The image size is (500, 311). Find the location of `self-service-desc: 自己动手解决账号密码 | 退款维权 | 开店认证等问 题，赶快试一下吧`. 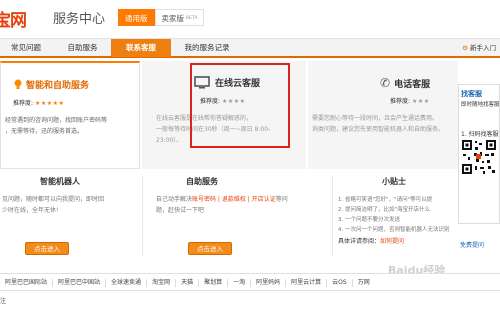

self-service-desc: 自己动手解决账号密码 | 退款维权 | 开店认证等问 题，赶快试一下吧 is located at coordinates (243, 205).